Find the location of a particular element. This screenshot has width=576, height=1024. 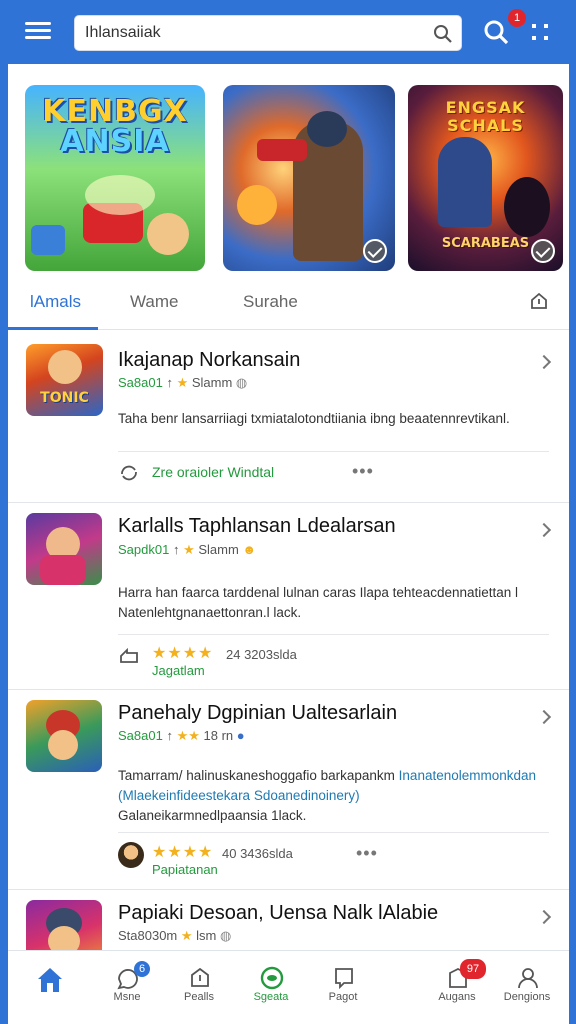

tab-bar: lAmals Wame Surahe is located at coordinates (288, 305).